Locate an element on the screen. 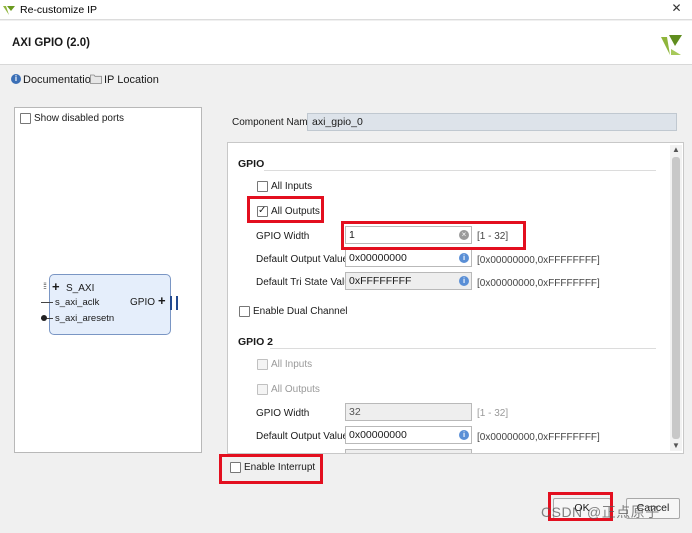 Image resolution: width=692 pixels, height=533 pixels. gpio2-all-inputs-label: All Inputs is located at coordinates (292, 364).